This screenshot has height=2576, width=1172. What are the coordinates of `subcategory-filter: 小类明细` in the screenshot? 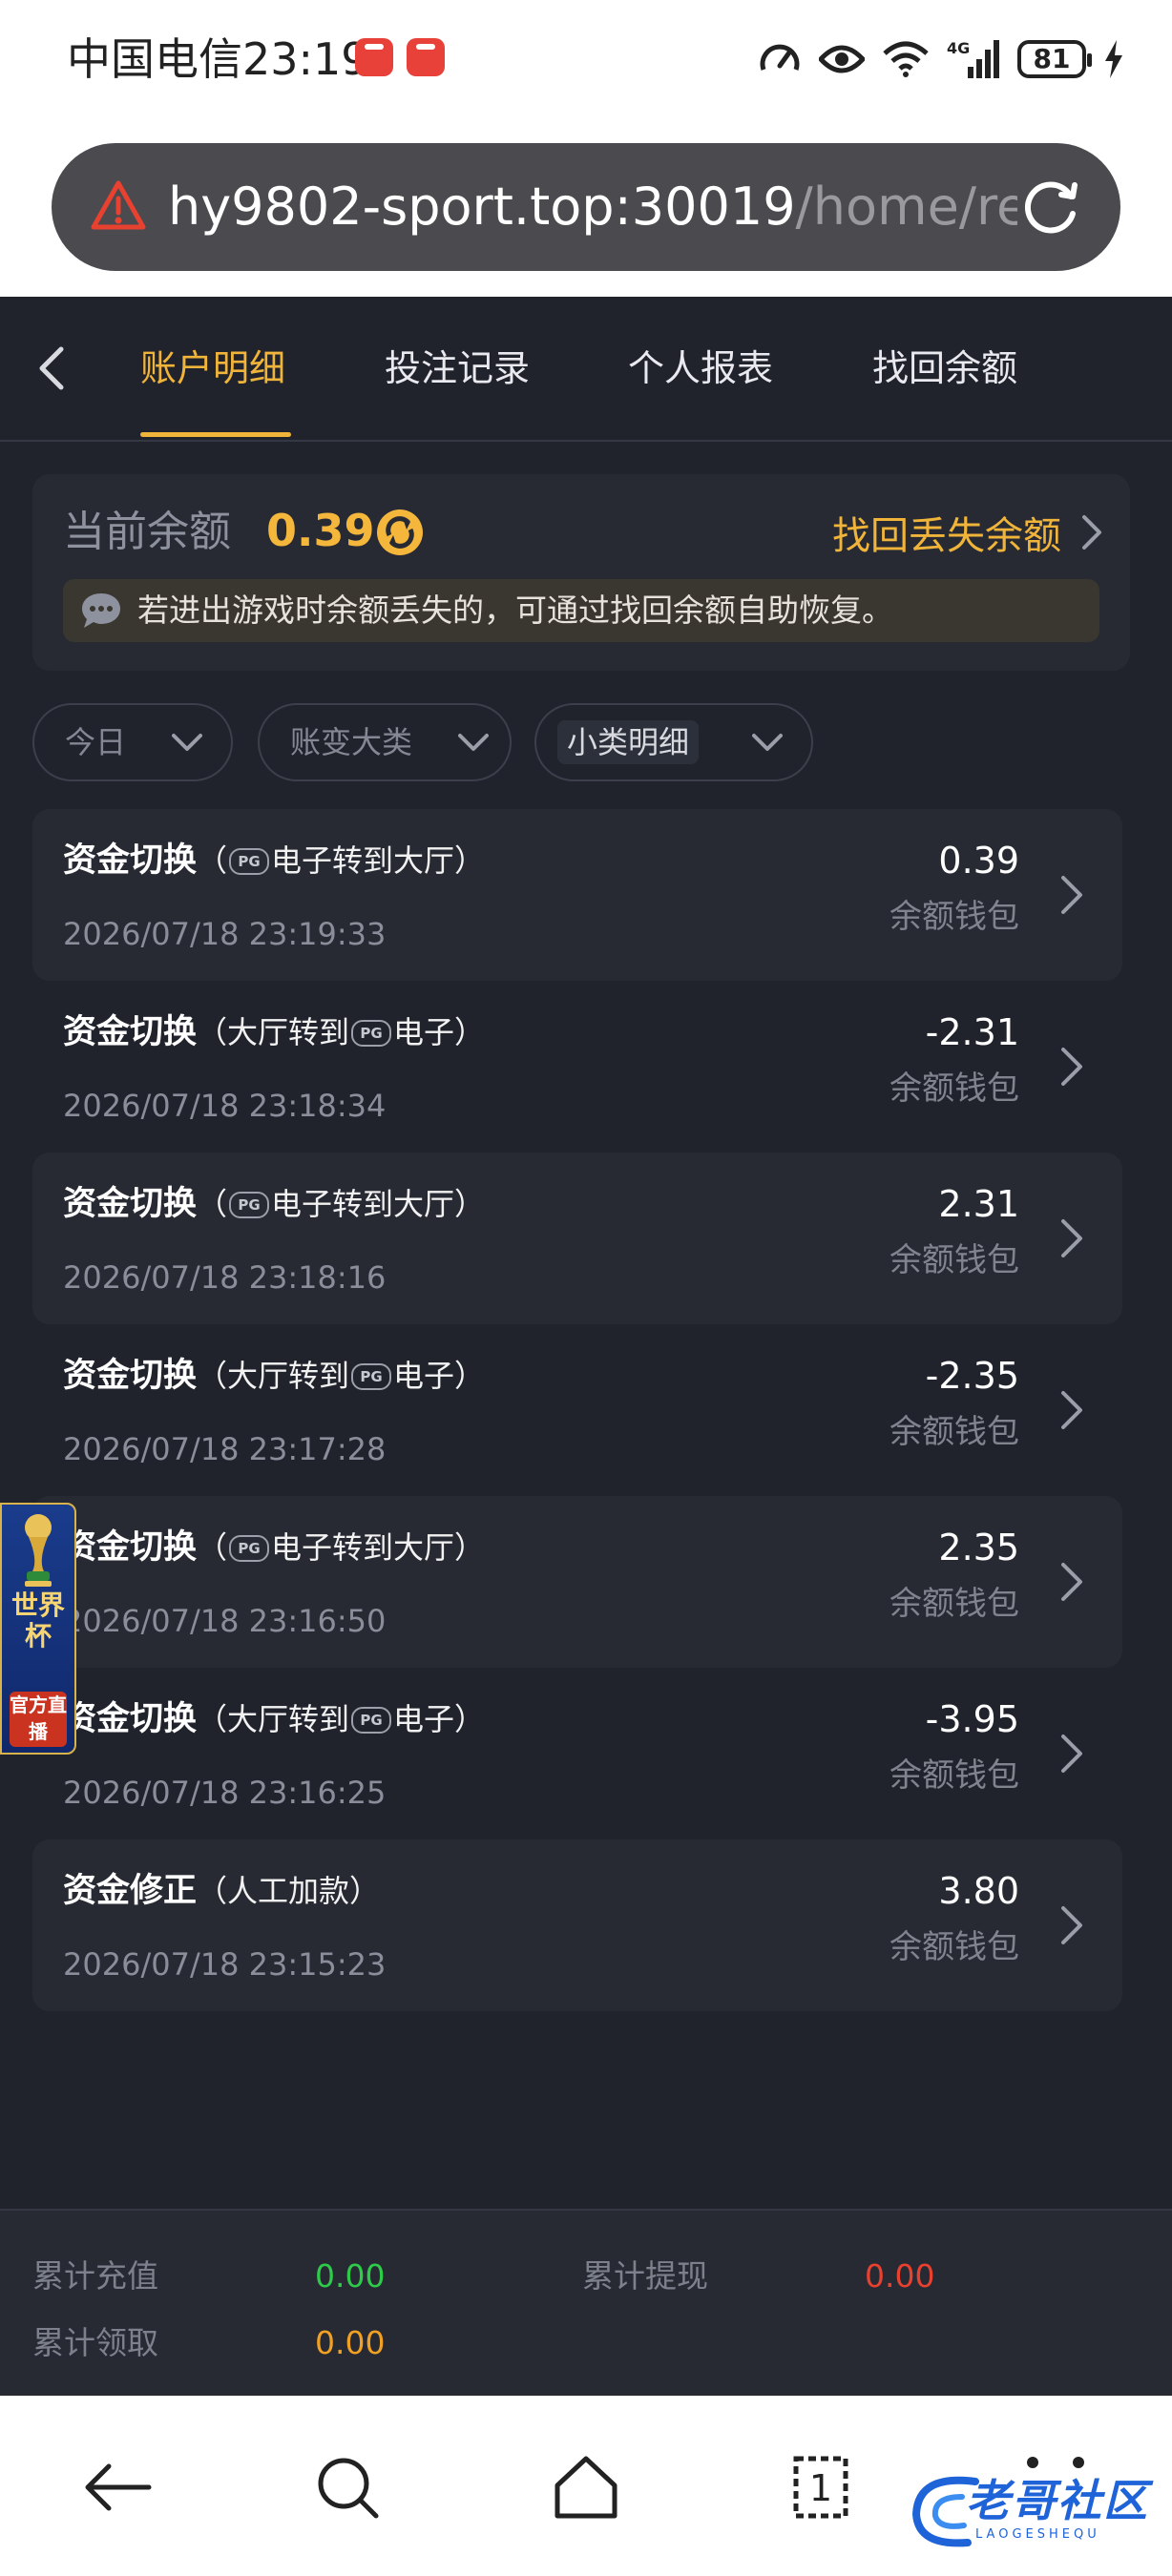 It's located at (673, 742).